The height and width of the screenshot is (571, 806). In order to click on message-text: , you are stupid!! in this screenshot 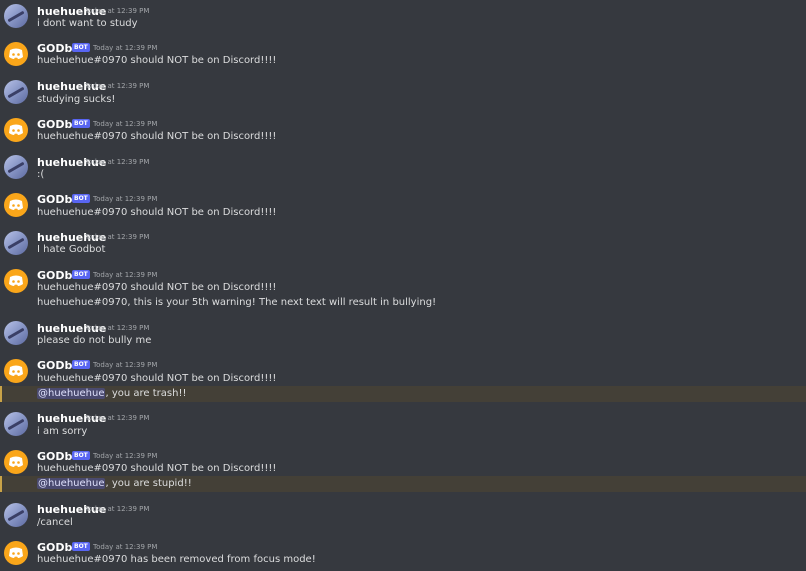, I will do `click(148, 483)`.